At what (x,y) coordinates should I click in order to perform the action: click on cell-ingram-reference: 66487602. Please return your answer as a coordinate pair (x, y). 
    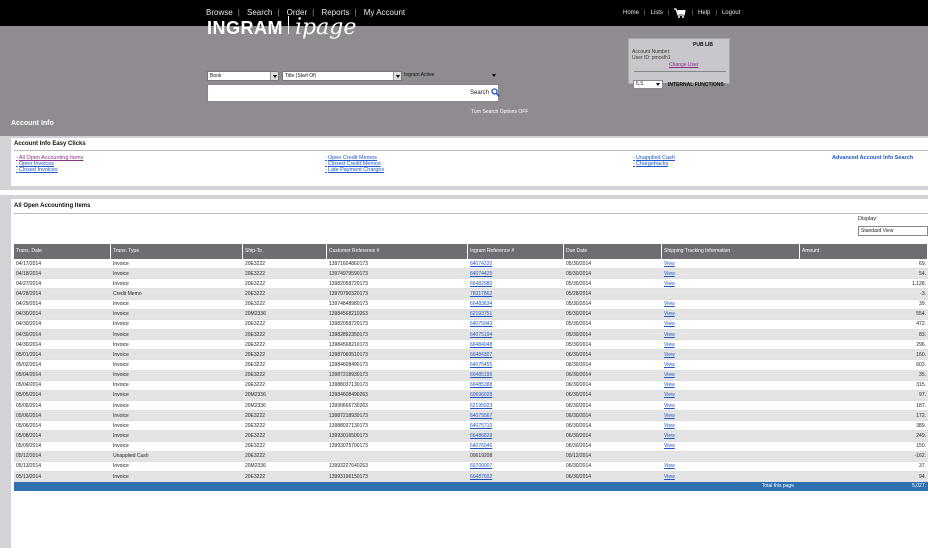
    Looking at the image, I should click on (516, 476).